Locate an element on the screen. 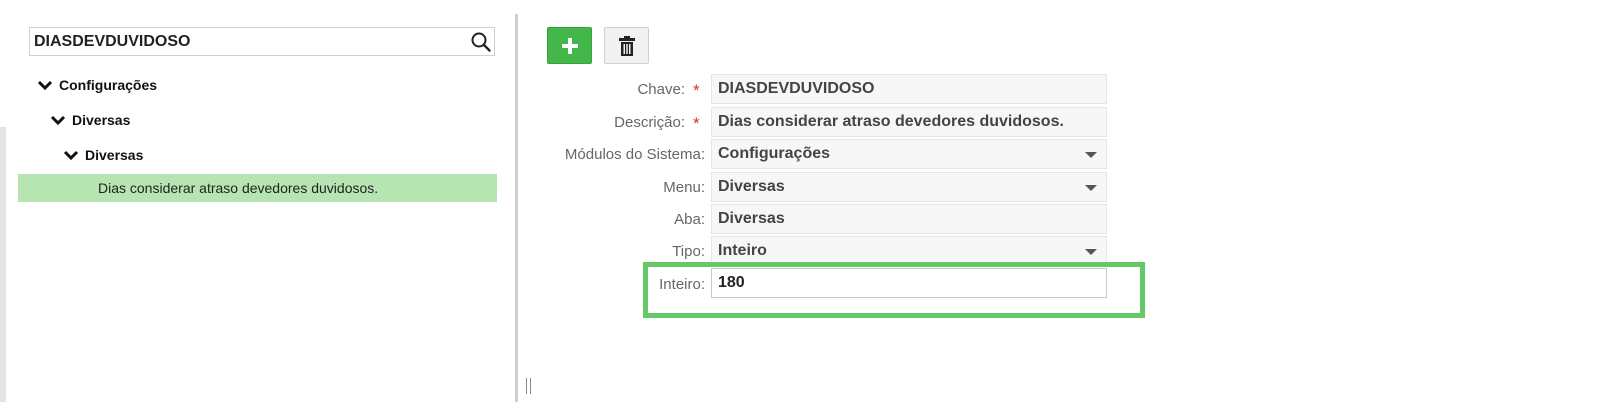 Image resolution: width=1600 pixels, height=402 pixels. chave-value: DIASDEVDUVIDOSO is located at coordinates (796, 88).